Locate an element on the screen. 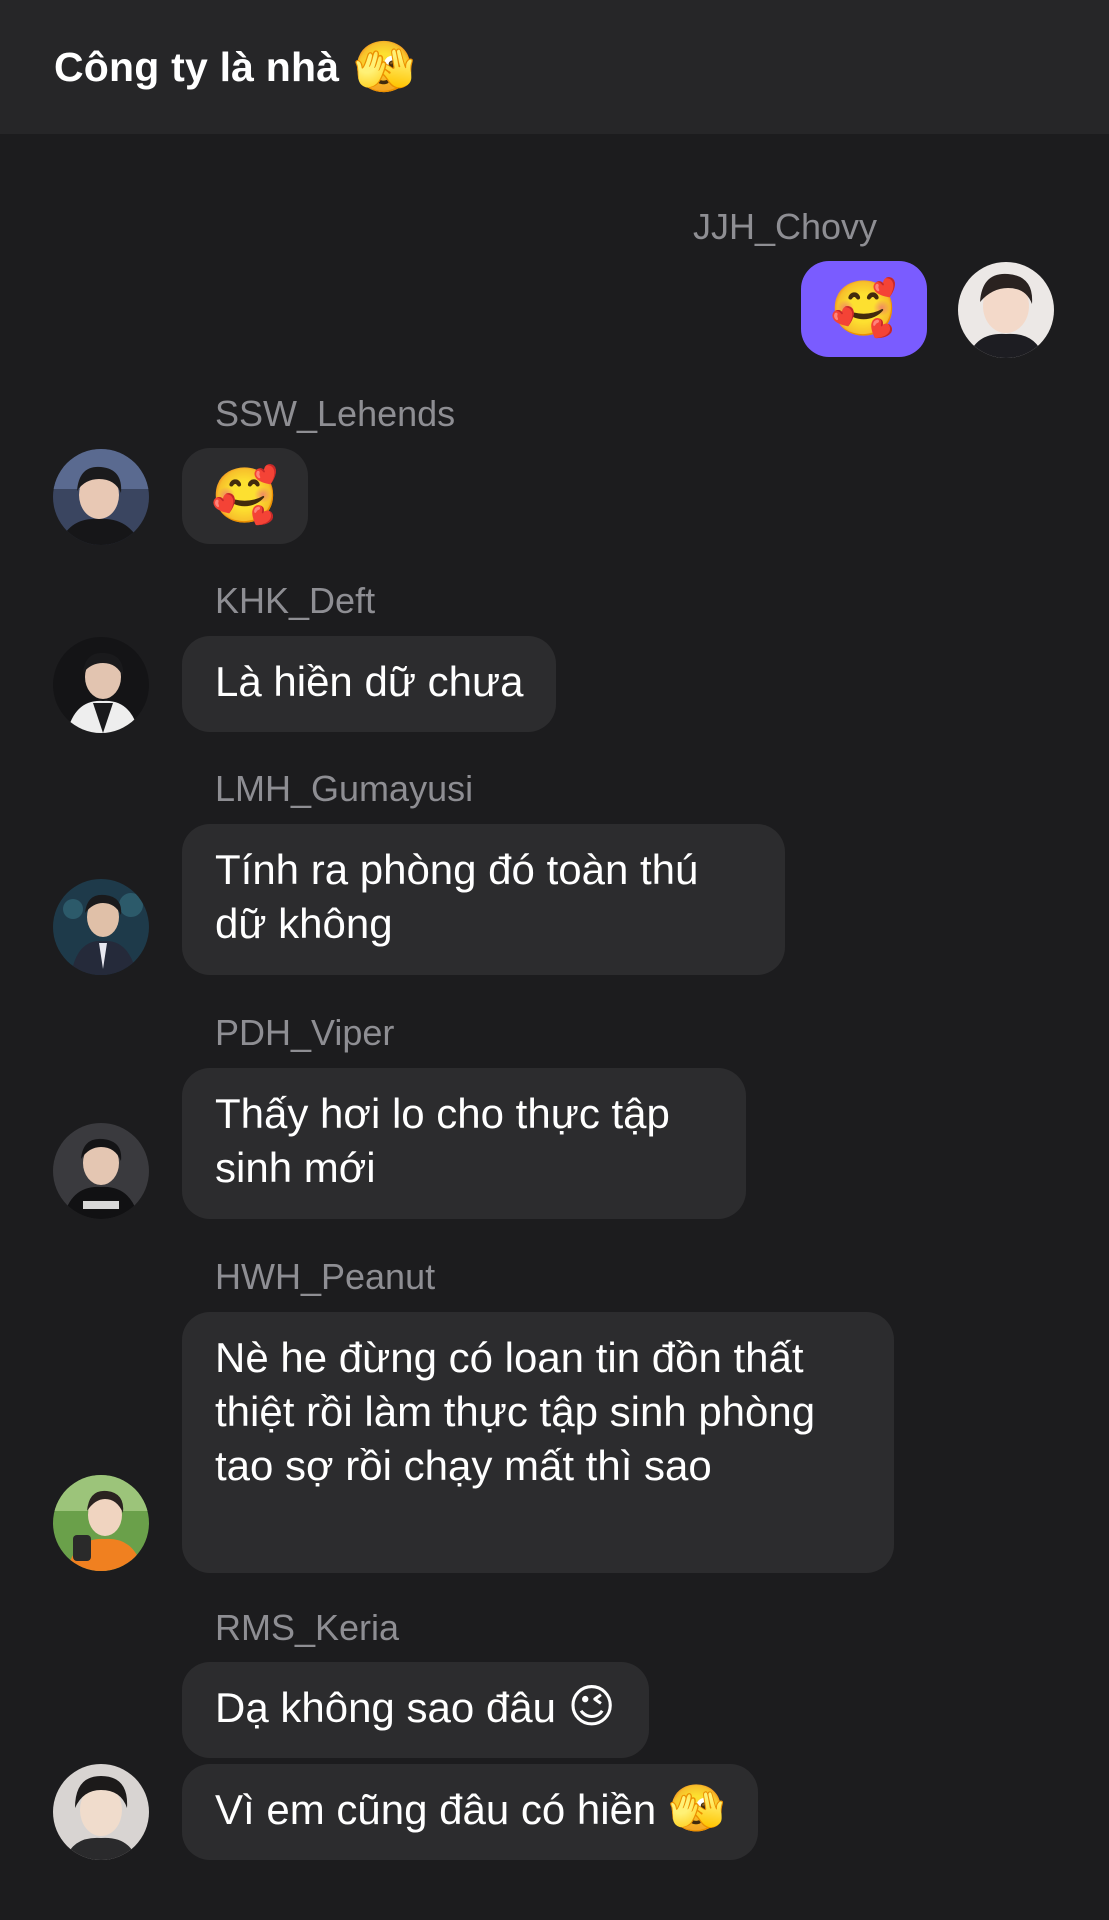 The image size is (1109, 1920). avatar-viper is located at coordinates (101, 1171).